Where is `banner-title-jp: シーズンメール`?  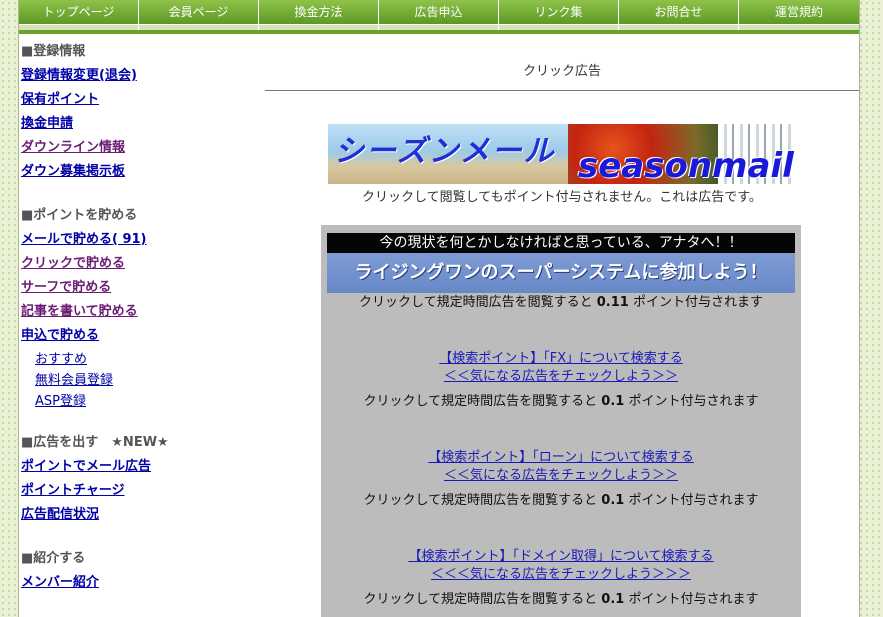
banner-title-jp: シーズンメール is located at coordinates (445, 151).